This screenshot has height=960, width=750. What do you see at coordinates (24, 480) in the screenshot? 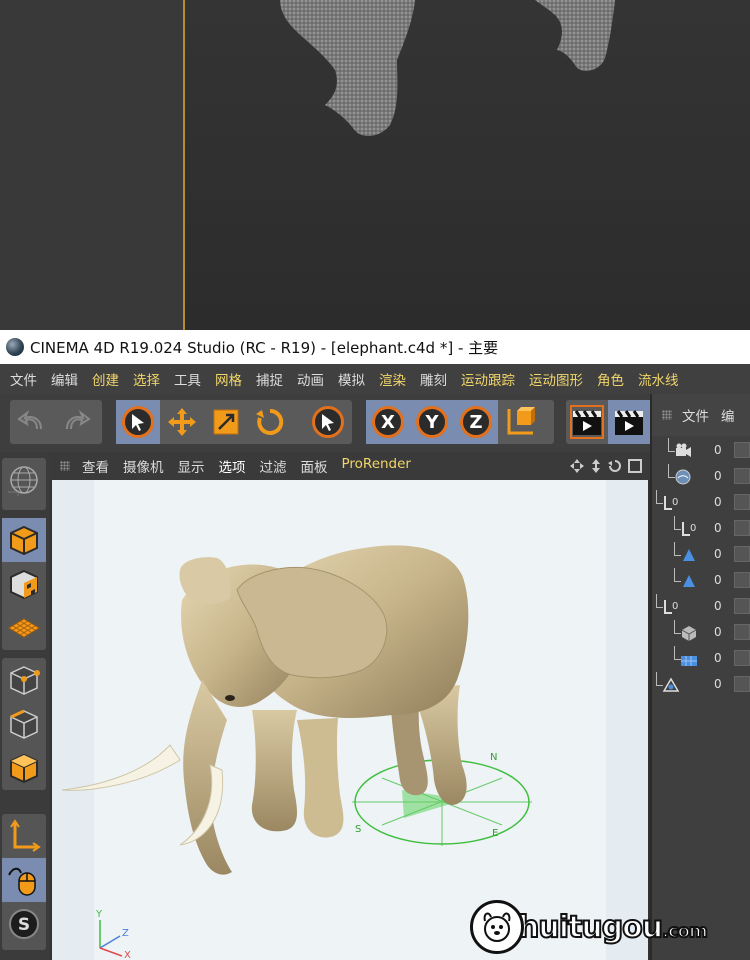
I see `make-editable-button` at bounding box center [24, 480].